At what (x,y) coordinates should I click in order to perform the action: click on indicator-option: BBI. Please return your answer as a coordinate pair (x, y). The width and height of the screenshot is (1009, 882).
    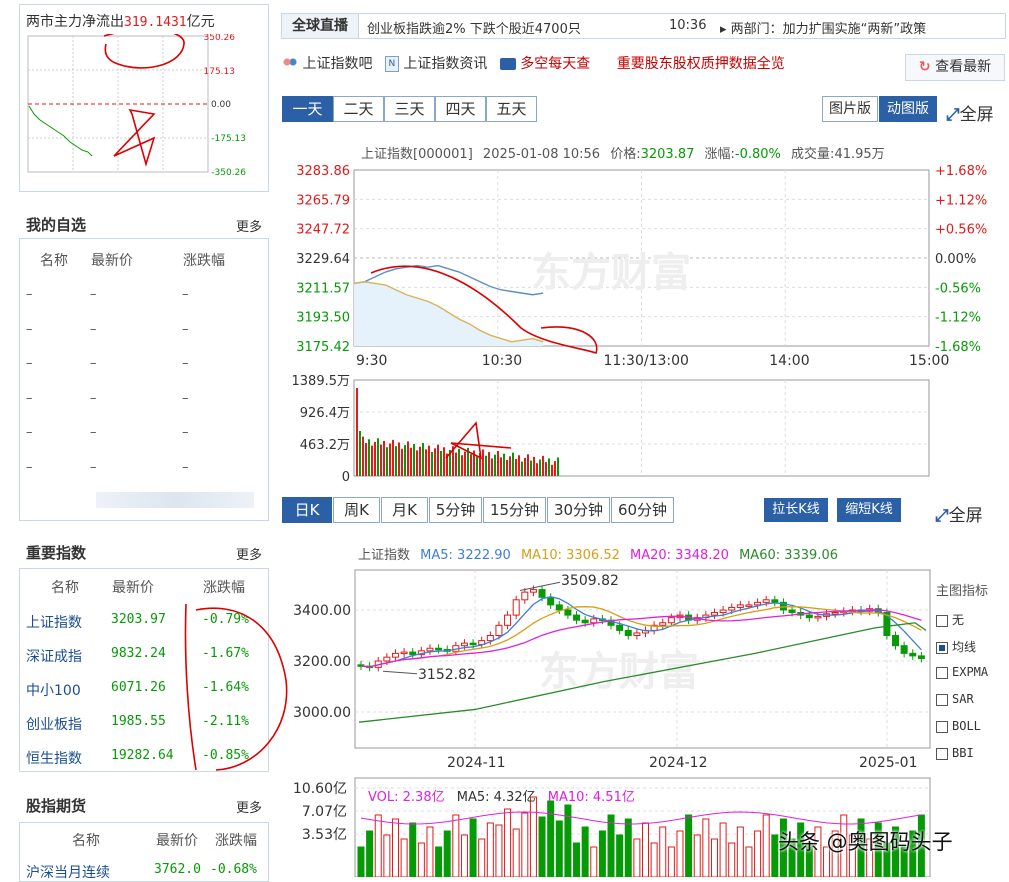
    Looking at the image, I should click on (962, 759).